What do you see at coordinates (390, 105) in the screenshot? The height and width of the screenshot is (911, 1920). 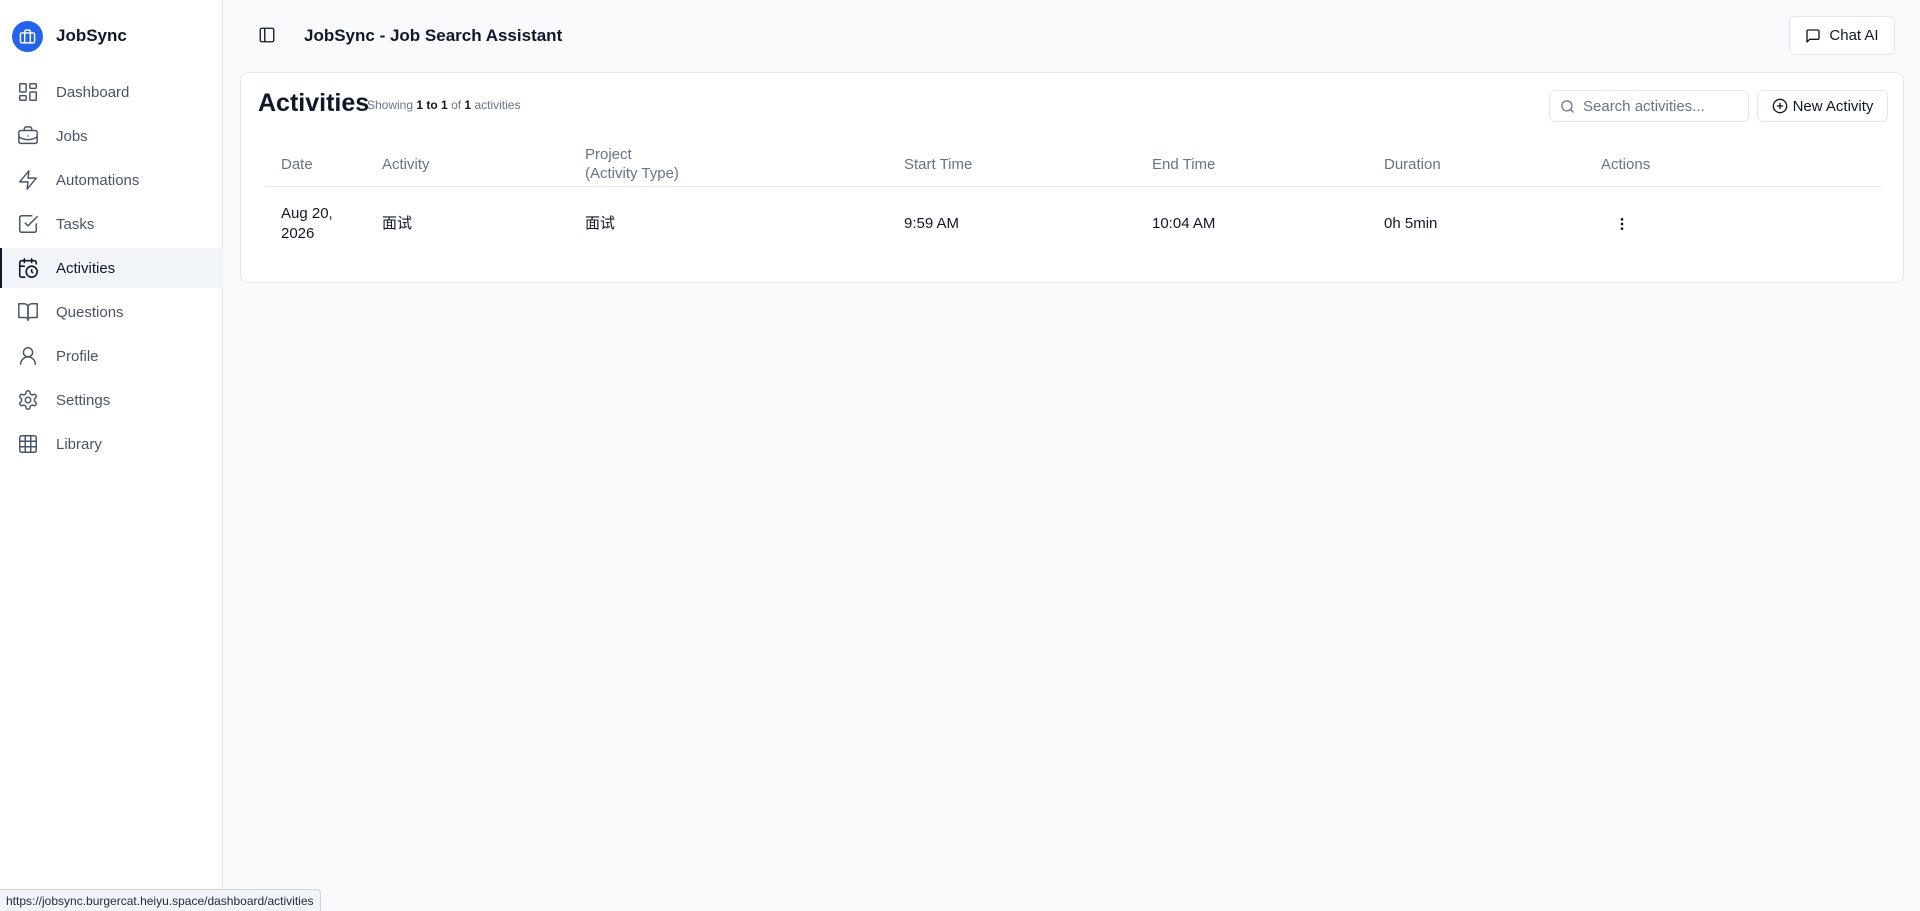 I see `showing-prefix: Showing` at bounding box center [390, 105].